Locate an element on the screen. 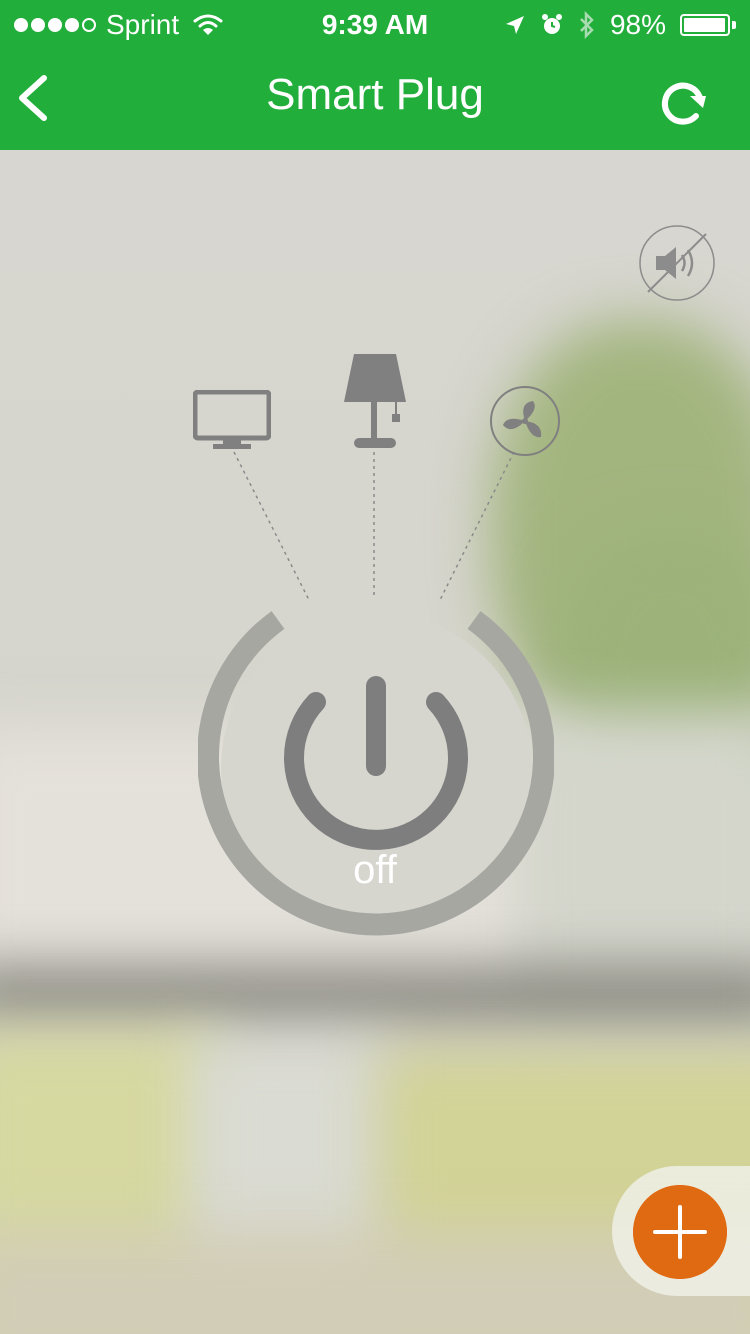 Image resolution: width=750 pixels, height=1334 pixels. add-plus-icon is located at coordinates (680, 1232).